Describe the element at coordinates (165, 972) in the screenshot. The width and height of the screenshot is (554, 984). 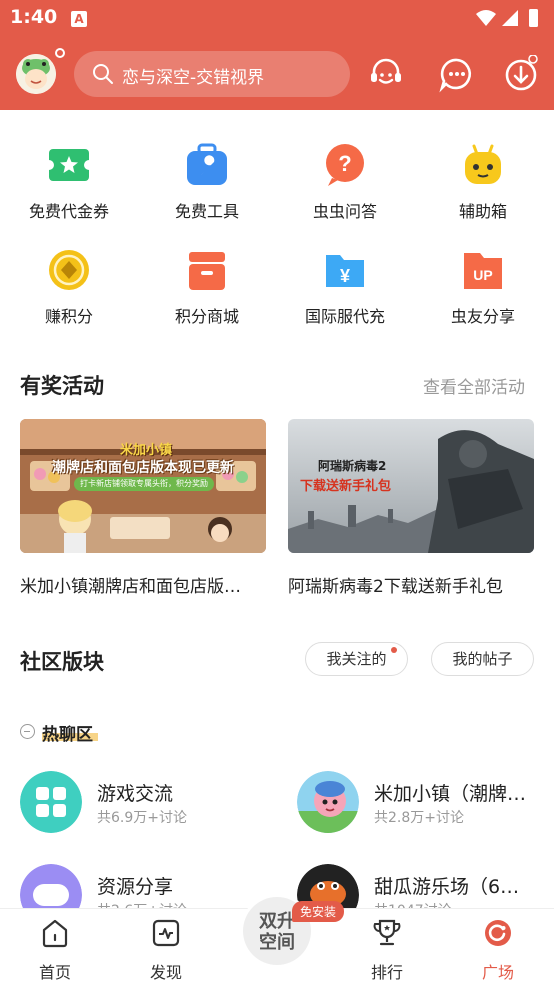
I see `nav-label: 发现` at that location.